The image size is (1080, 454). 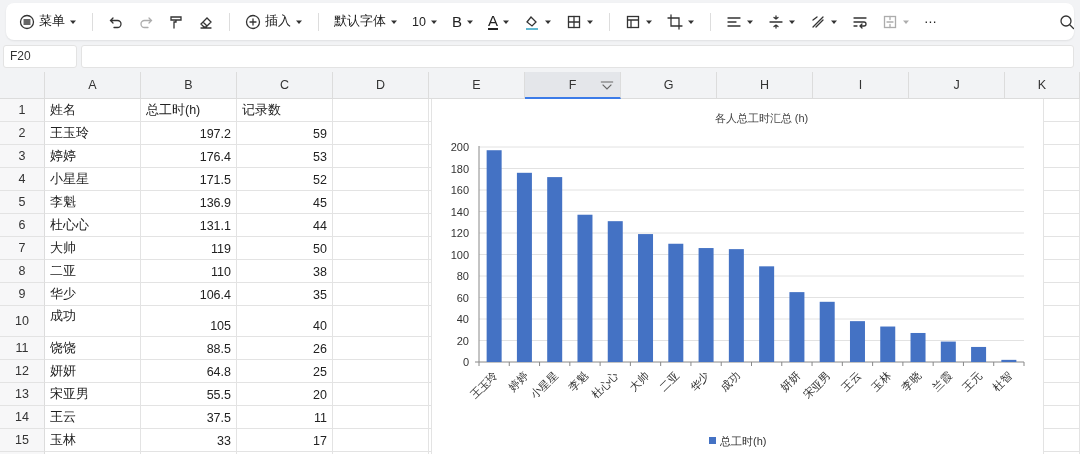 What do you see at coordinates (861, 85) in the screenshot?
I see `column-header: I` at bounding box center [861, 85].